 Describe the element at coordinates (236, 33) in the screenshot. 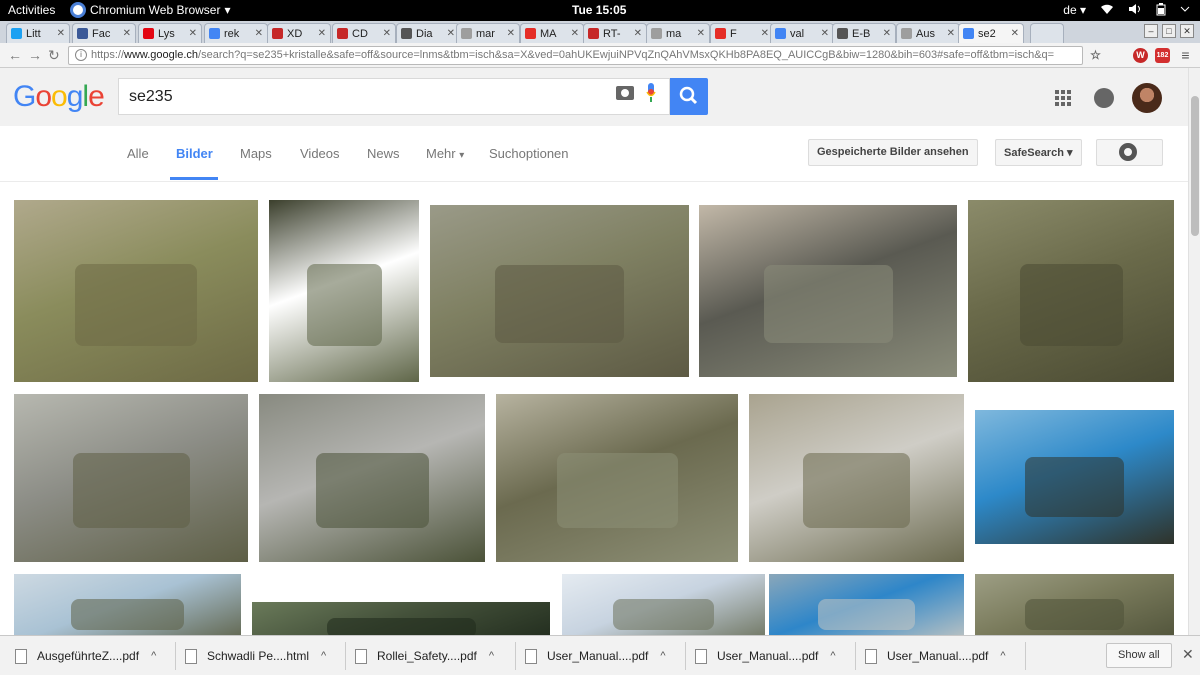

I see `browser-tab: rek ✕` at that location.